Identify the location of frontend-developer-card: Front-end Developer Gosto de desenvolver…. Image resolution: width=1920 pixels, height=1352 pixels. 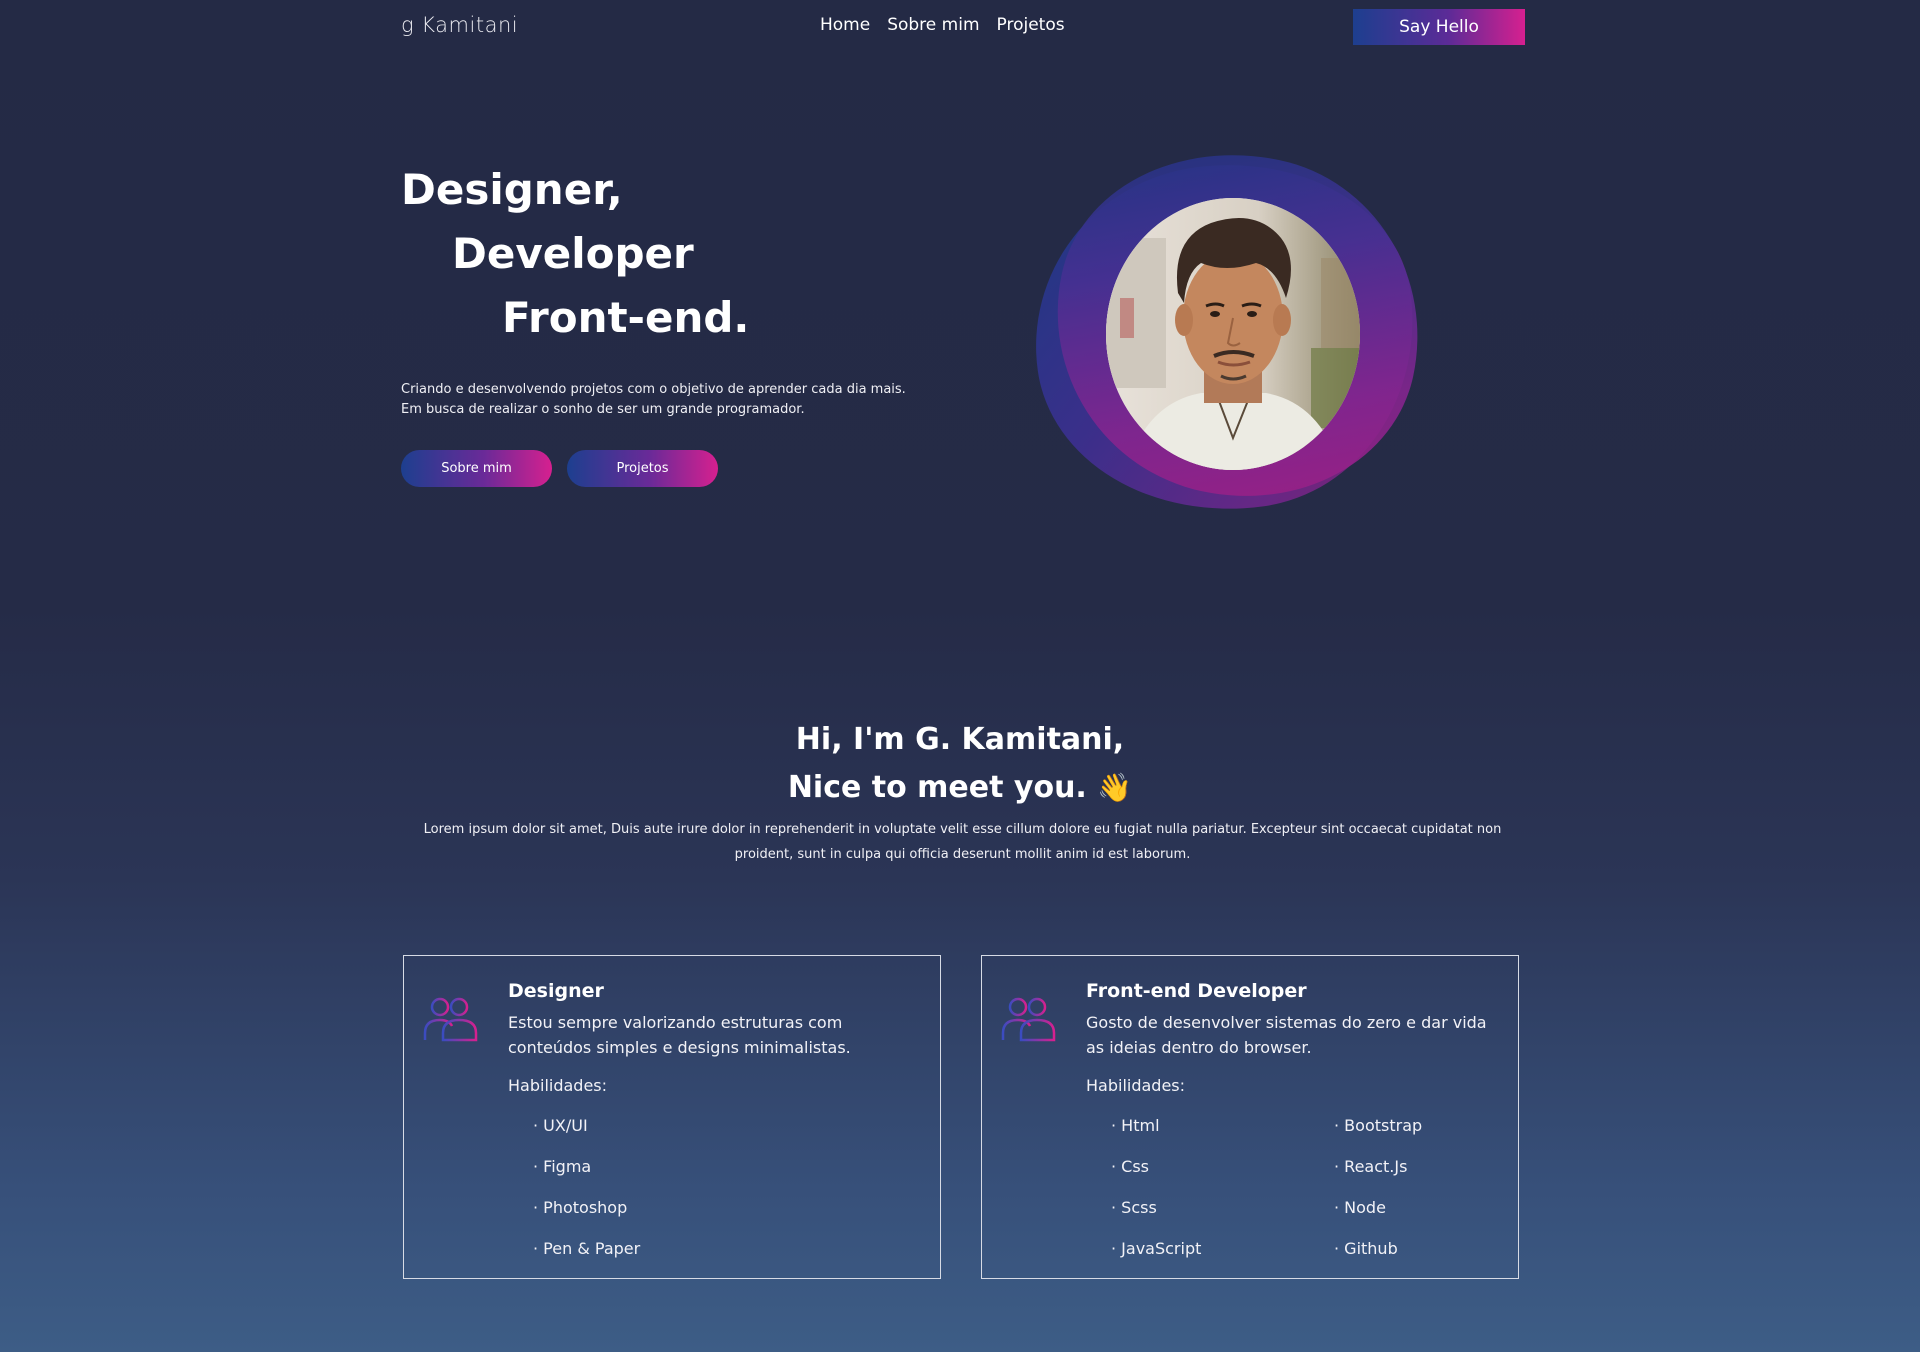
(1250, 1117).